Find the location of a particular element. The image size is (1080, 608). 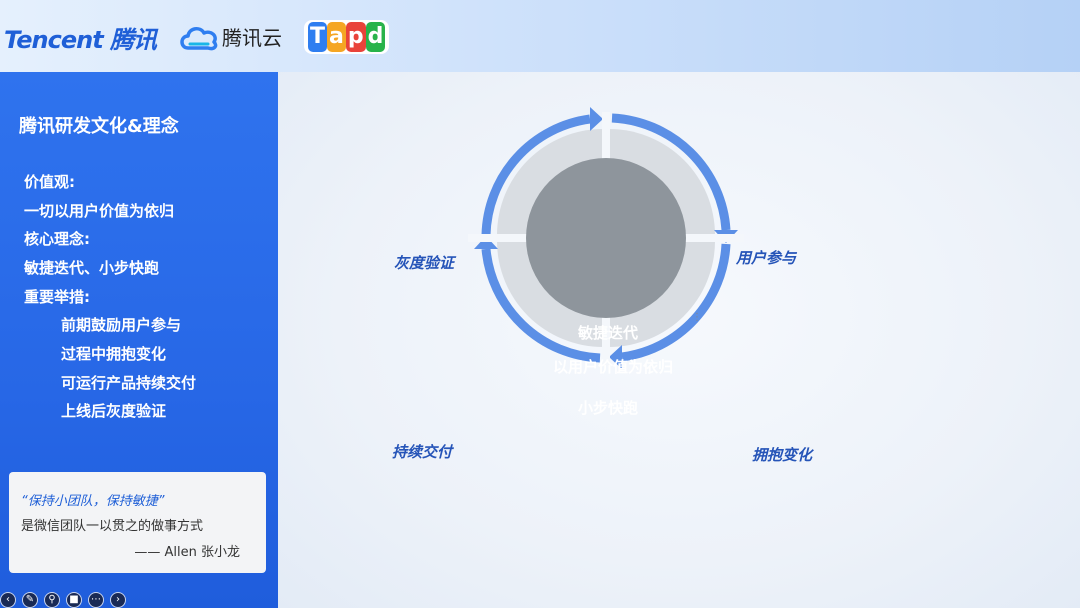

next-icon: › is located at coordinates (118, 600).